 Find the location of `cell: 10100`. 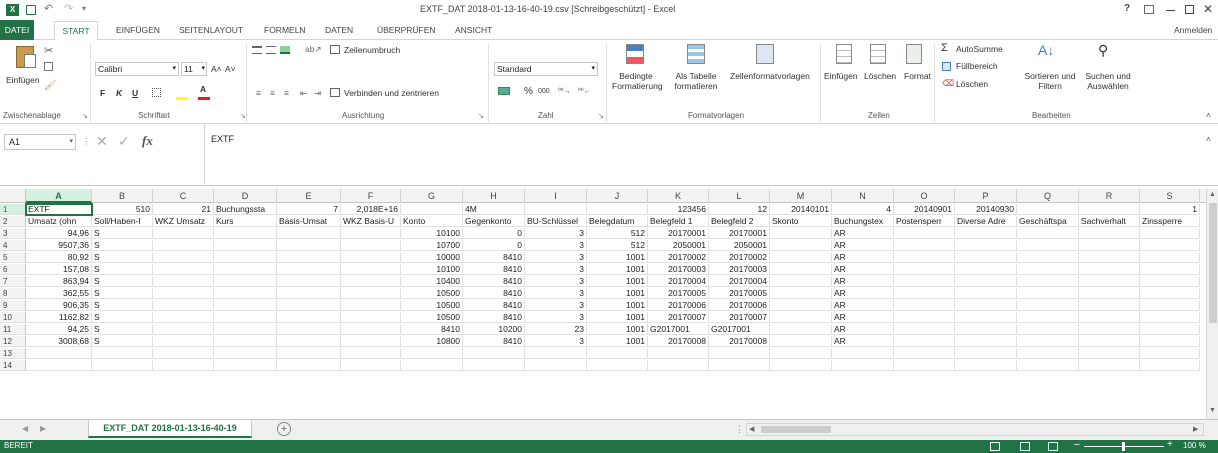

cell: 10100 is located at coordinates (432, 233).